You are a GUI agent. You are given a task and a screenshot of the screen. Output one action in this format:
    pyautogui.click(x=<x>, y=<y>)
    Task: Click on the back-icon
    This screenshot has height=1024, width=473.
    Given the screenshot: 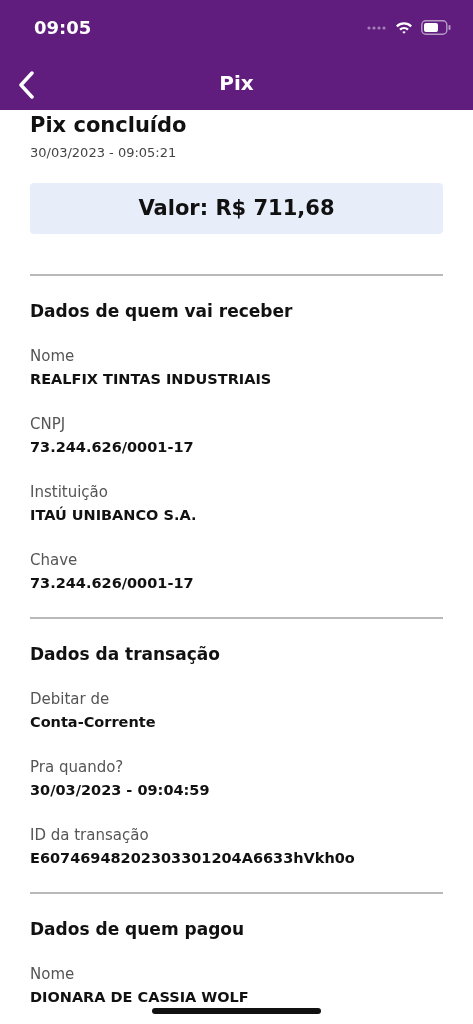 What is the action you would take?
    pyautogui.click(x=26, y=85)
    